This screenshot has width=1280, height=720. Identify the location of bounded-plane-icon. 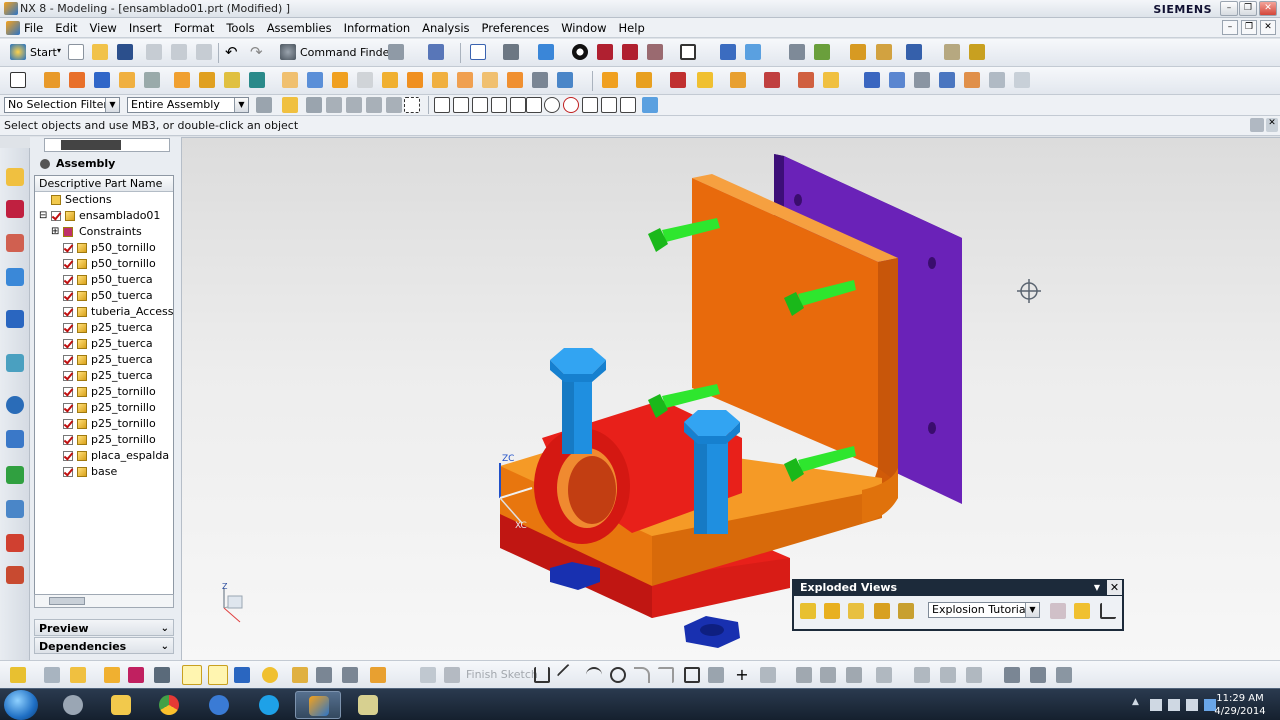
(947, 80).